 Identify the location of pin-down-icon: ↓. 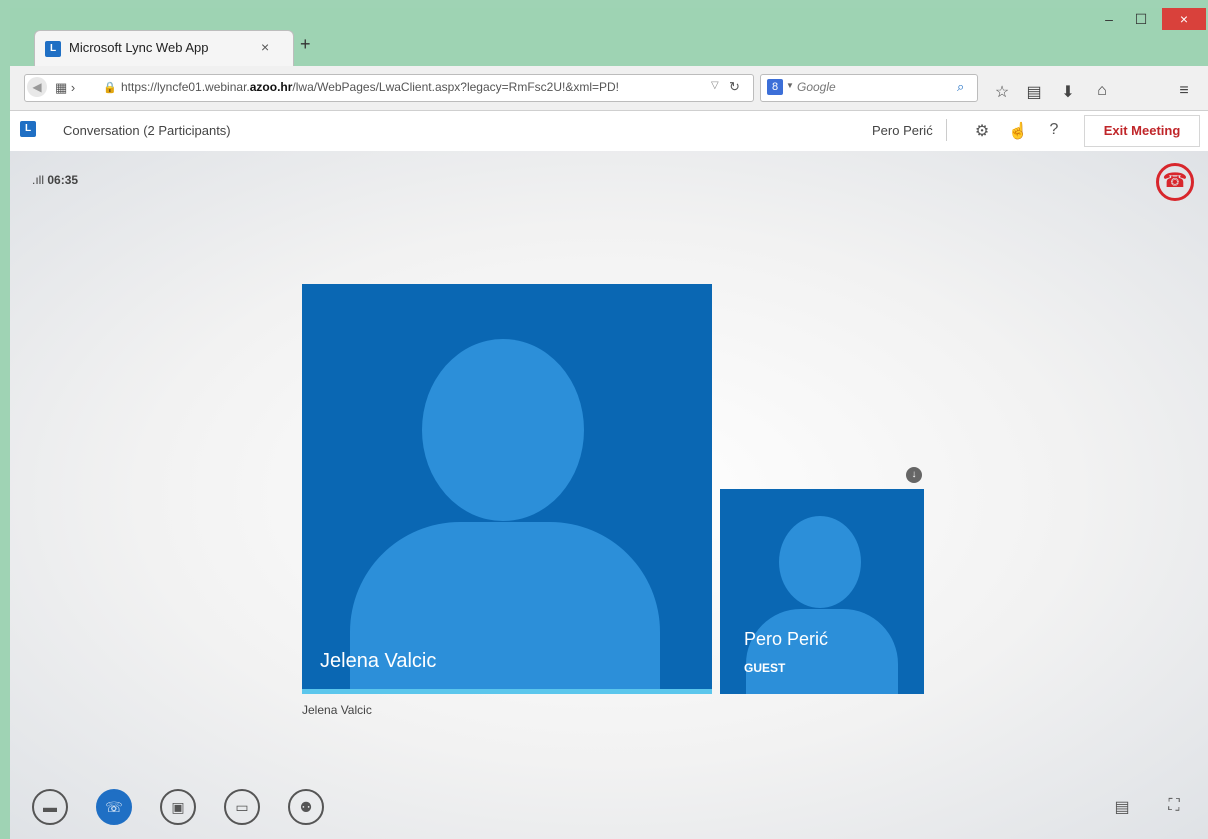
(914, 475).